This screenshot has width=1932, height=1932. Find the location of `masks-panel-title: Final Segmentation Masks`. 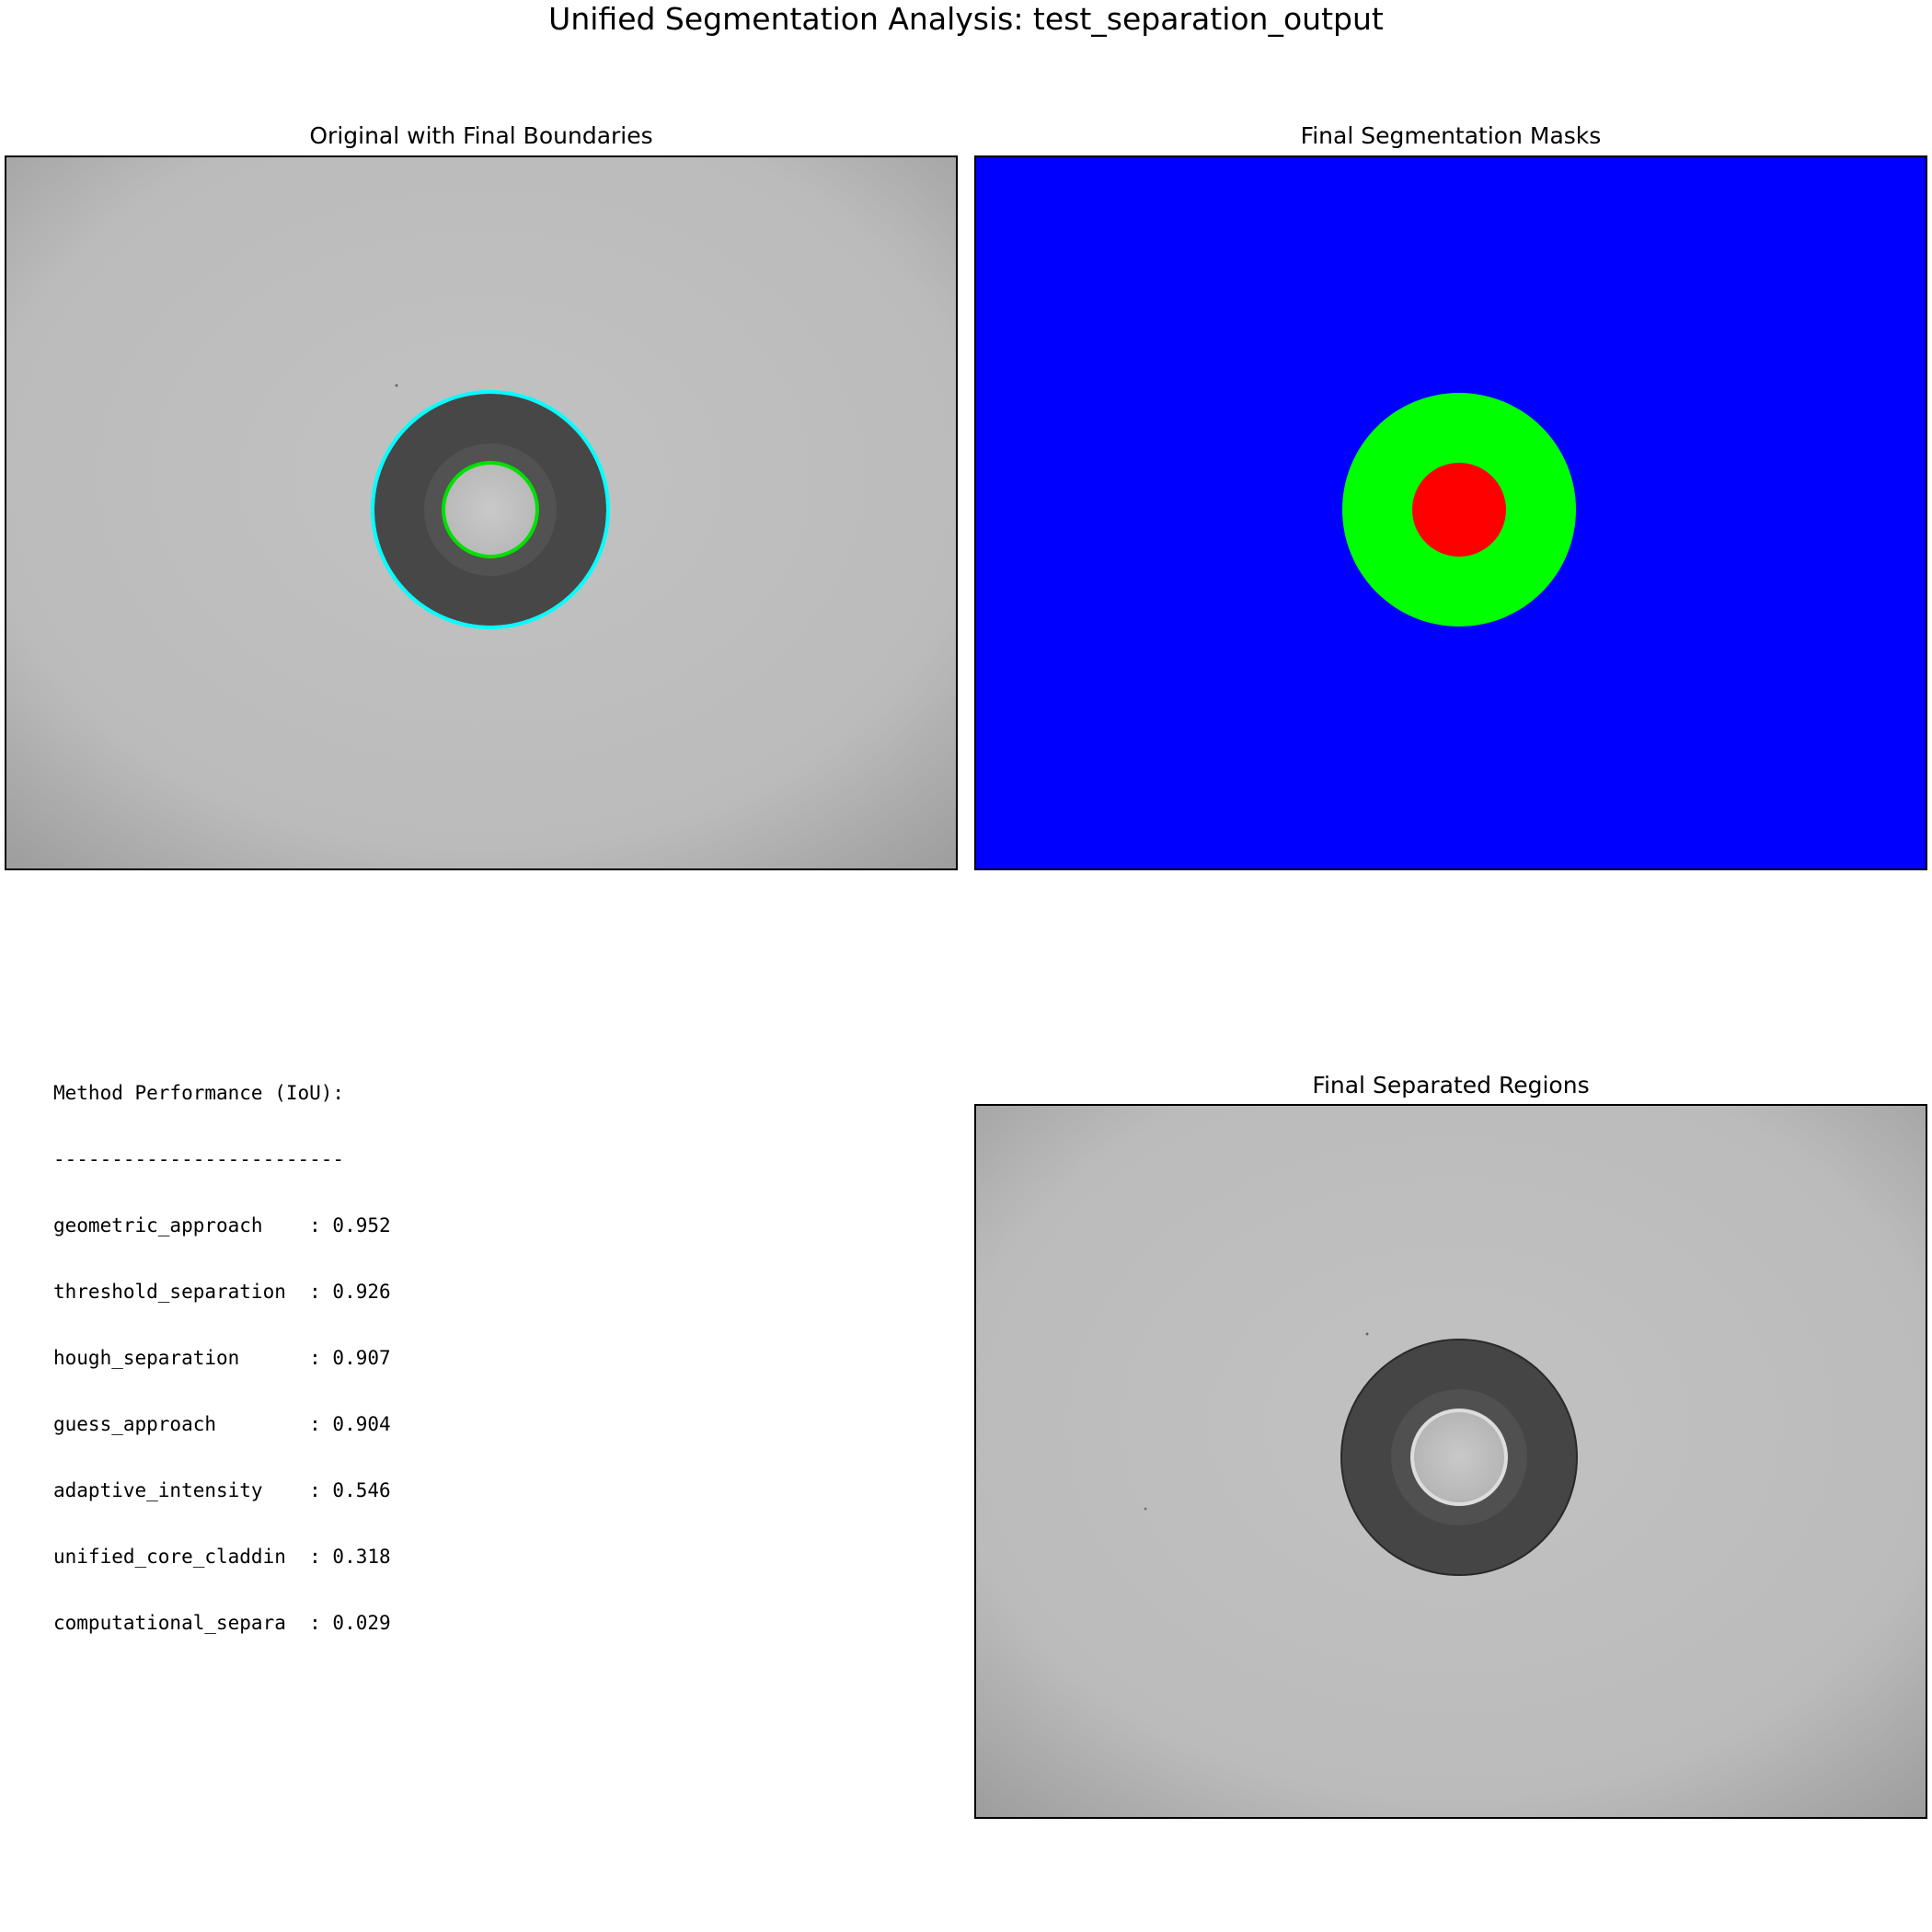

masks-panel-title: Final Segmentation Masks is located at coordinates (1451, 135).